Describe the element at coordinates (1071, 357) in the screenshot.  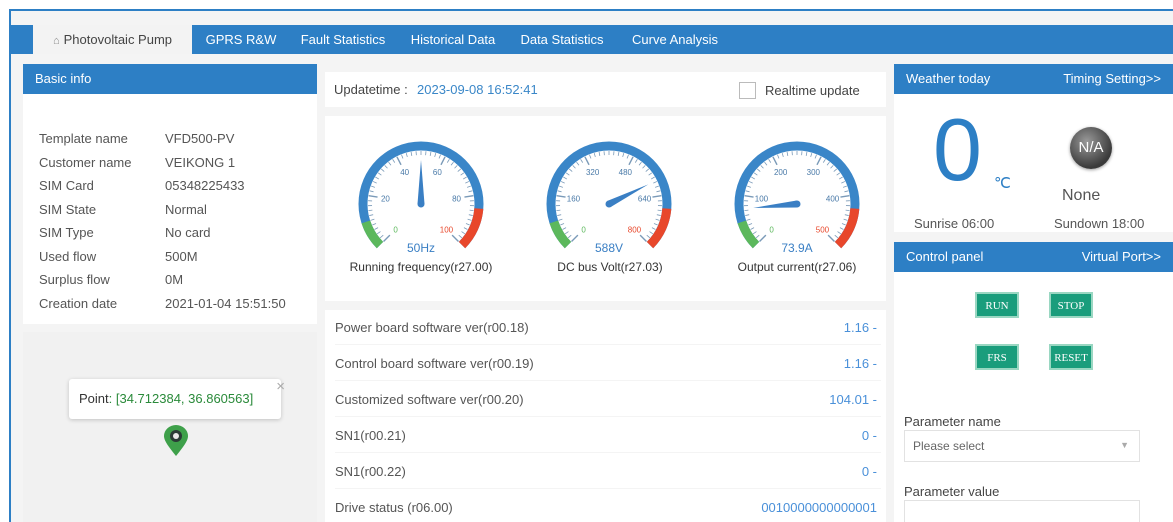
I see `reset-button: RESET` at that location.